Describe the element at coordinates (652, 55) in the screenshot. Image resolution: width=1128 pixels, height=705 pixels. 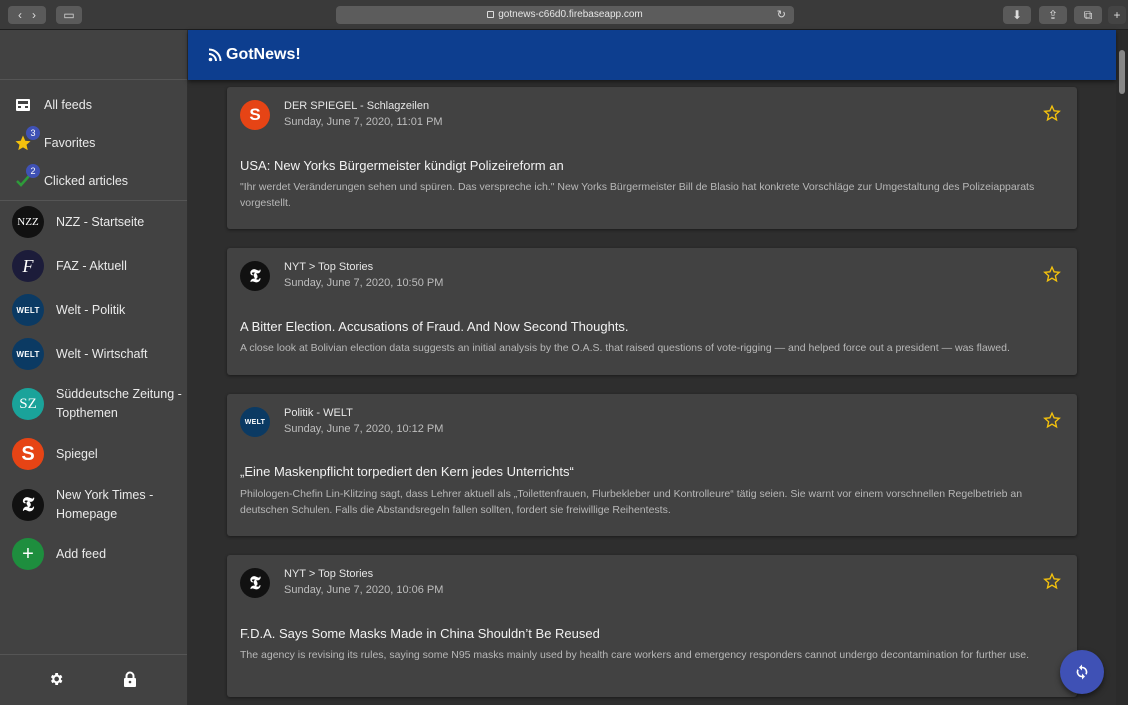
I see `app-bar: GotNews!` at that location.